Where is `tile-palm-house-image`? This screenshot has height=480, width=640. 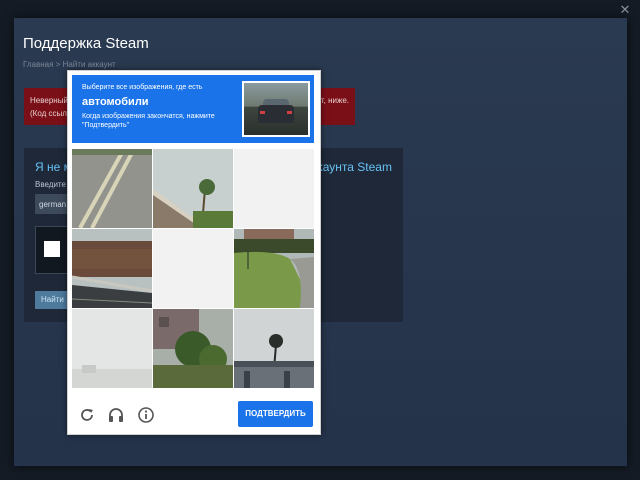 tile-palm-house-image is located at coordinates (193, 348).